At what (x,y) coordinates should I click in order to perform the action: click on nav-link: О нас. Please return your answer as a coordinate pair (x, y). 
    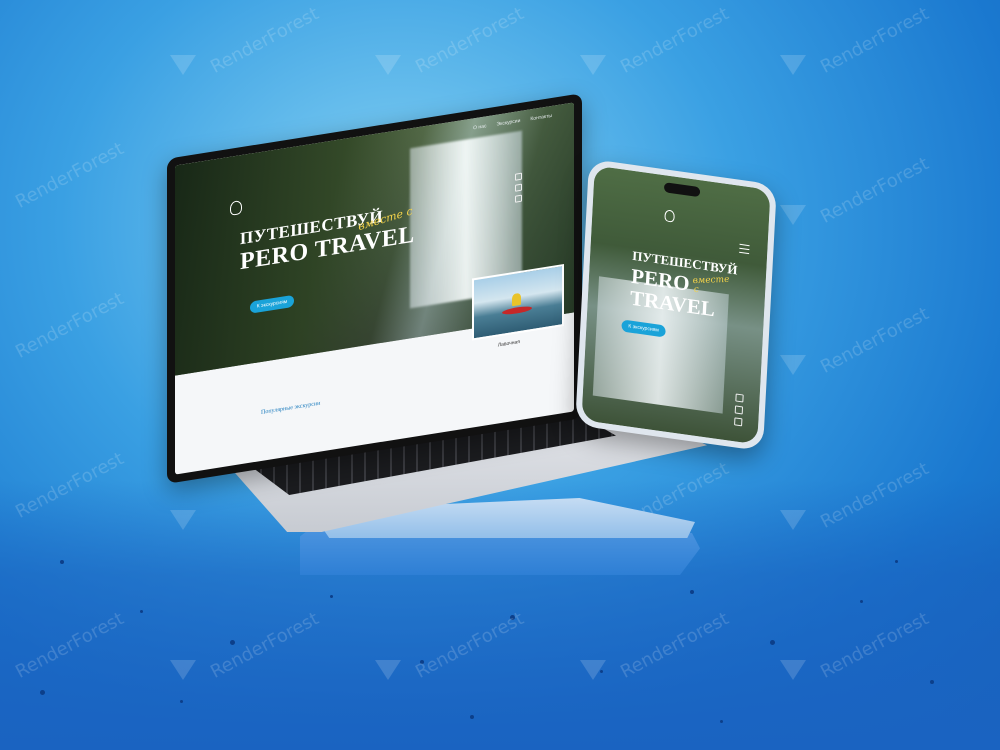
    Looking at the image, I should click on (479, 127).